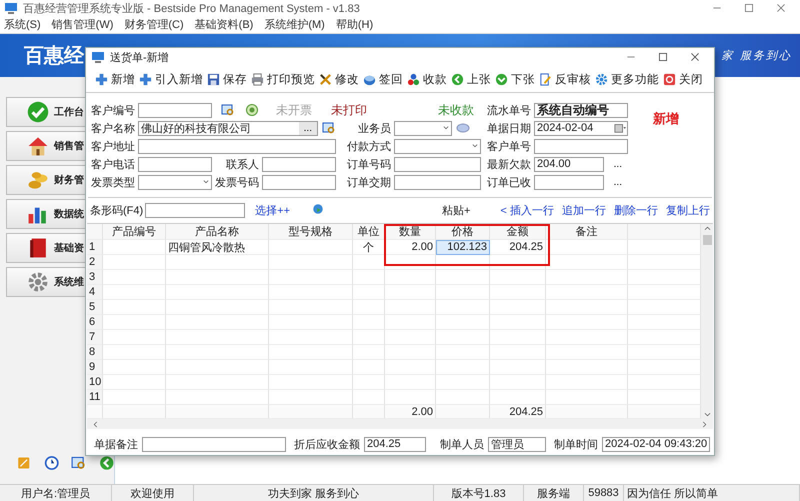 The image size is (800, 501). I want to click on toolbar-button: 更多功能, so click(627, 79).